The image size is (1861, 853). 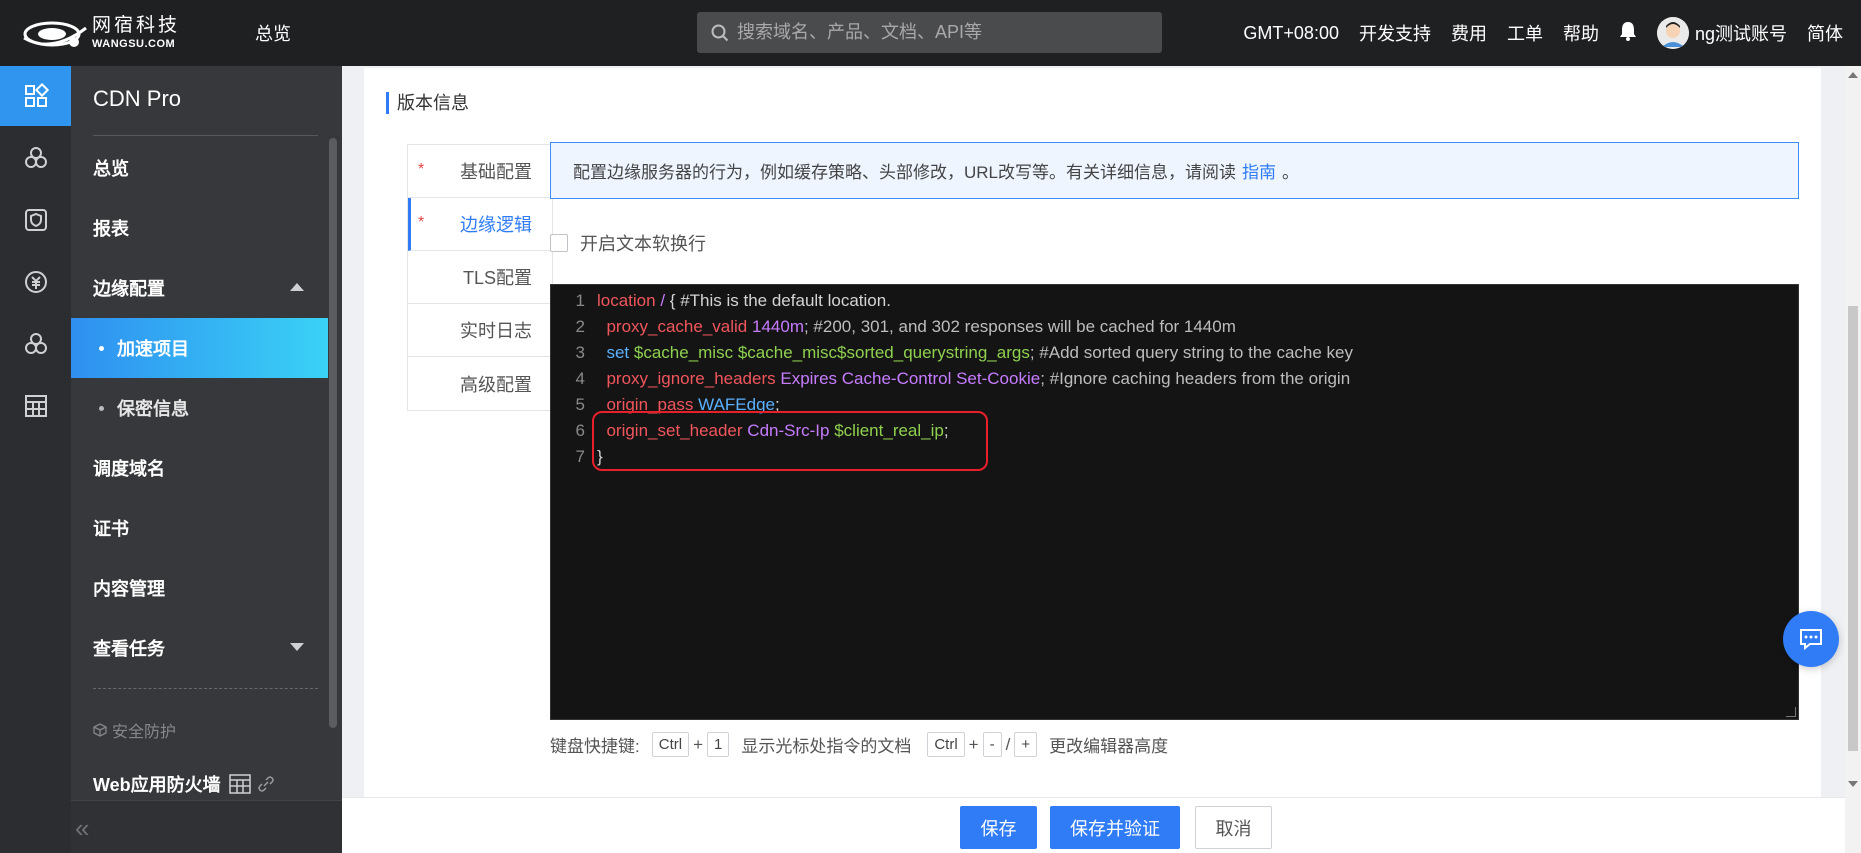 What do you see at coordinates (144, 732) in the screenshot?
I see `section-label: 安全防护` at bounding box center [144, 732].